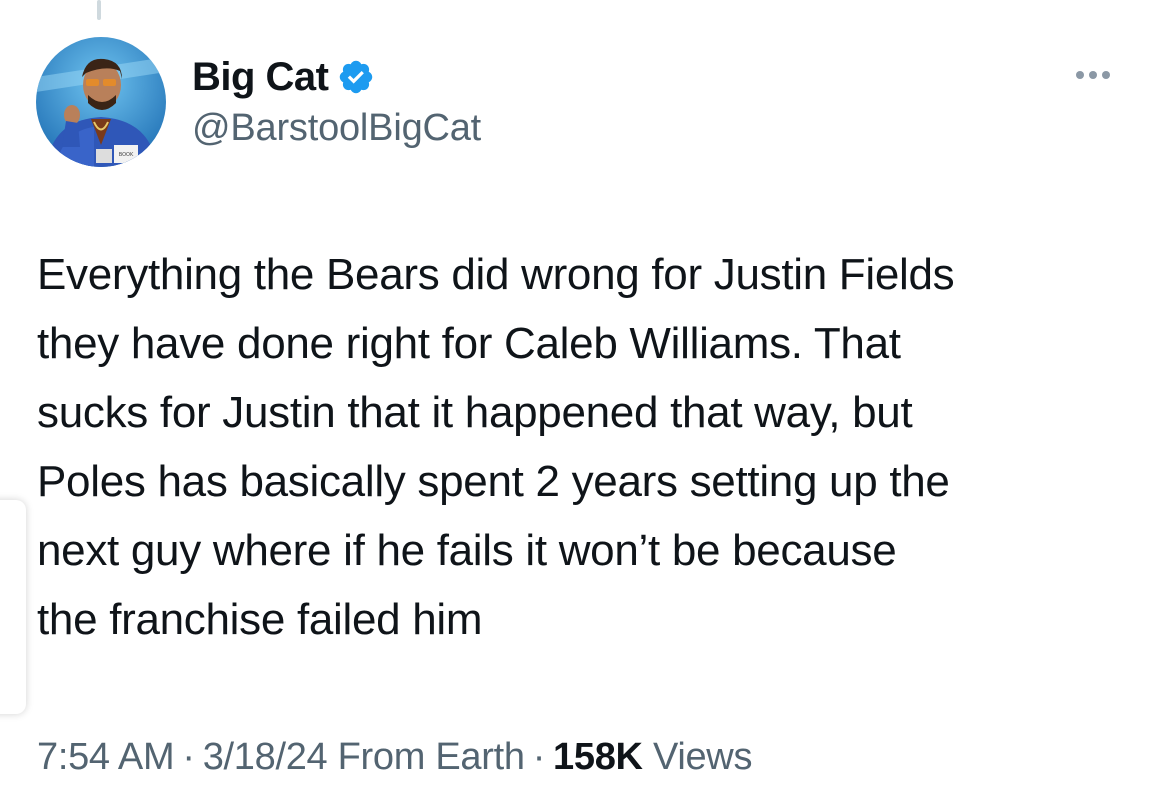 This screenshot has width=1157, height=800. I want to click on tweet-text-line: the franchise failed him, so click(260, 619).